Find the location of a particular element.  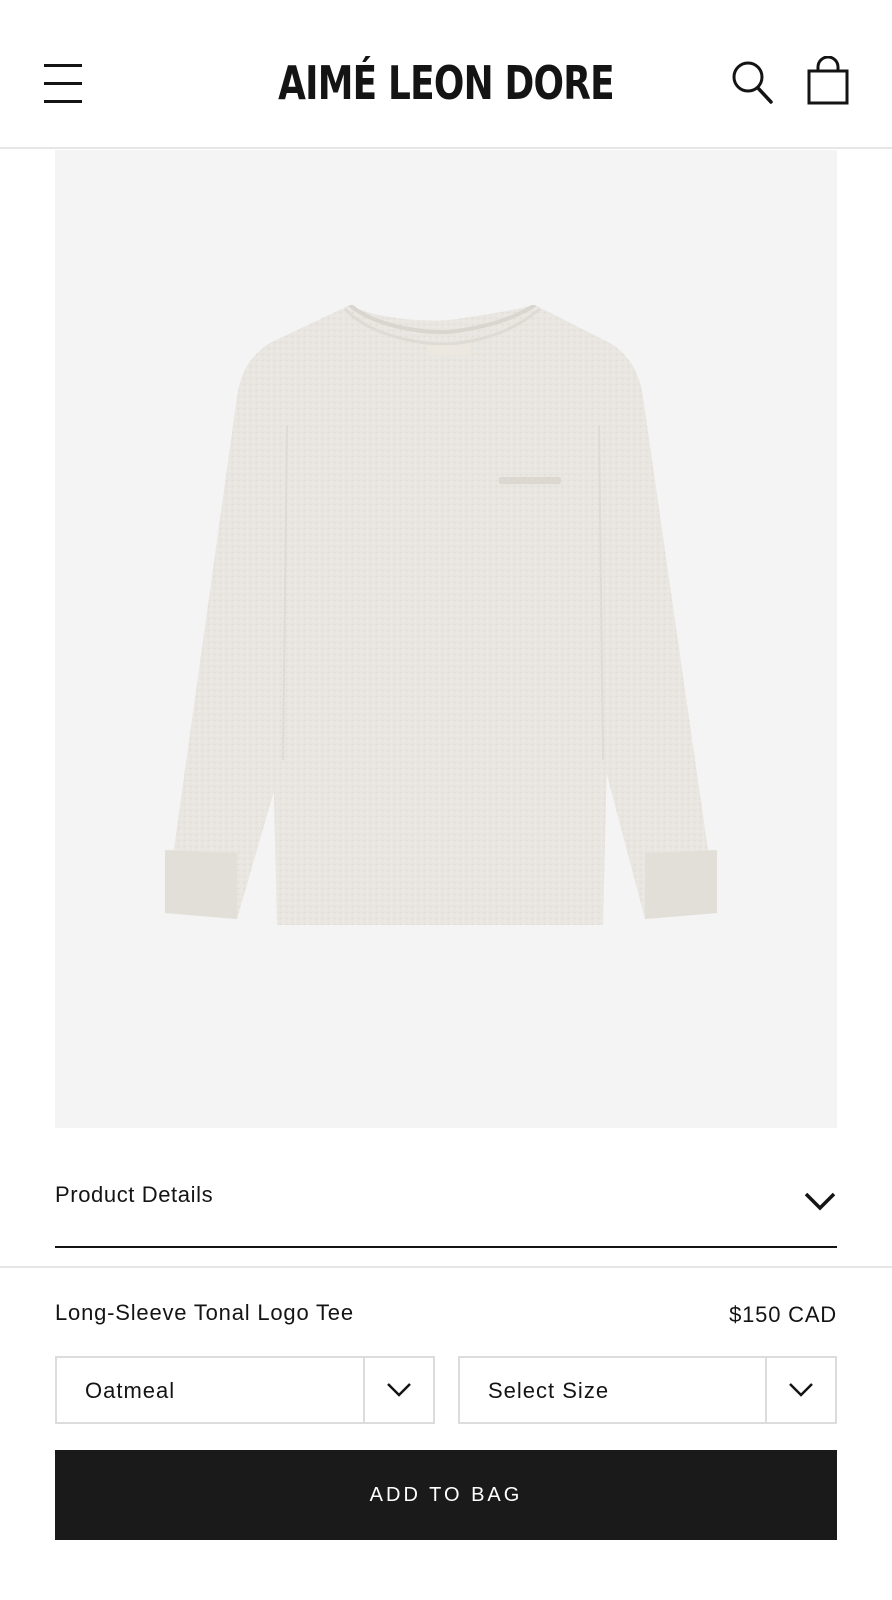

color-select: Oatmeal is located at coordinates (245, 1390).